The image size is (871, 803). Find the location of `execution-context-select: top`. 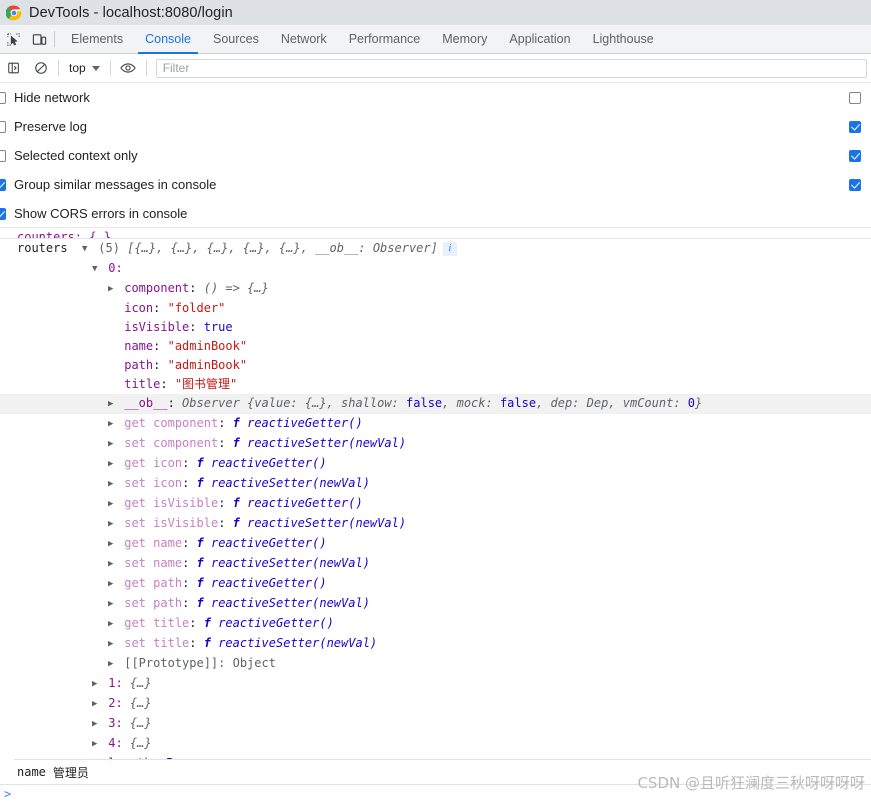

execution-context-select: top is located at coordinates (84, 68).